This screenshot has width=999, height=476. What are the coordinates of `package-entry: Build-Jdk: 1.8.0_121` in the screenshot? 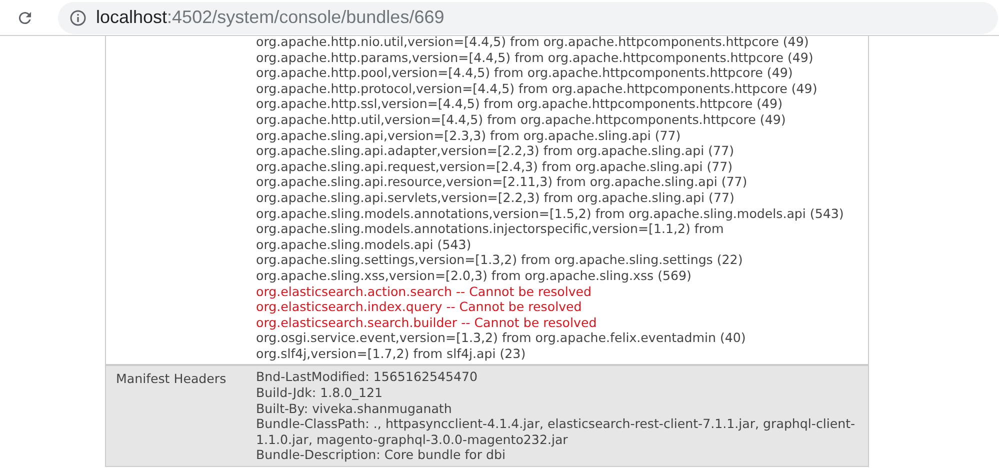 It's located at (320, 393).